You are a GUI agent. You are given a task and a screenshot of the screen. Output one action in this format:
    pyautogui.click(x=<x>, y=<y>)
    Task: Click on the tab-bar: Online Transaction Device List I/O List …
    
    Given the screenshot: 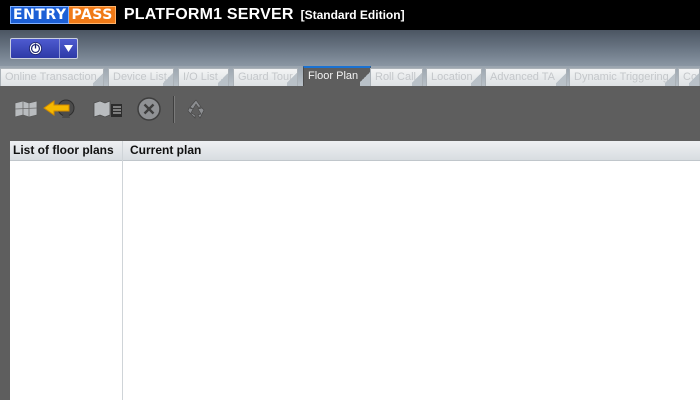 What is the action you would take?
    pyautogui.click(x=350, y=76)
    